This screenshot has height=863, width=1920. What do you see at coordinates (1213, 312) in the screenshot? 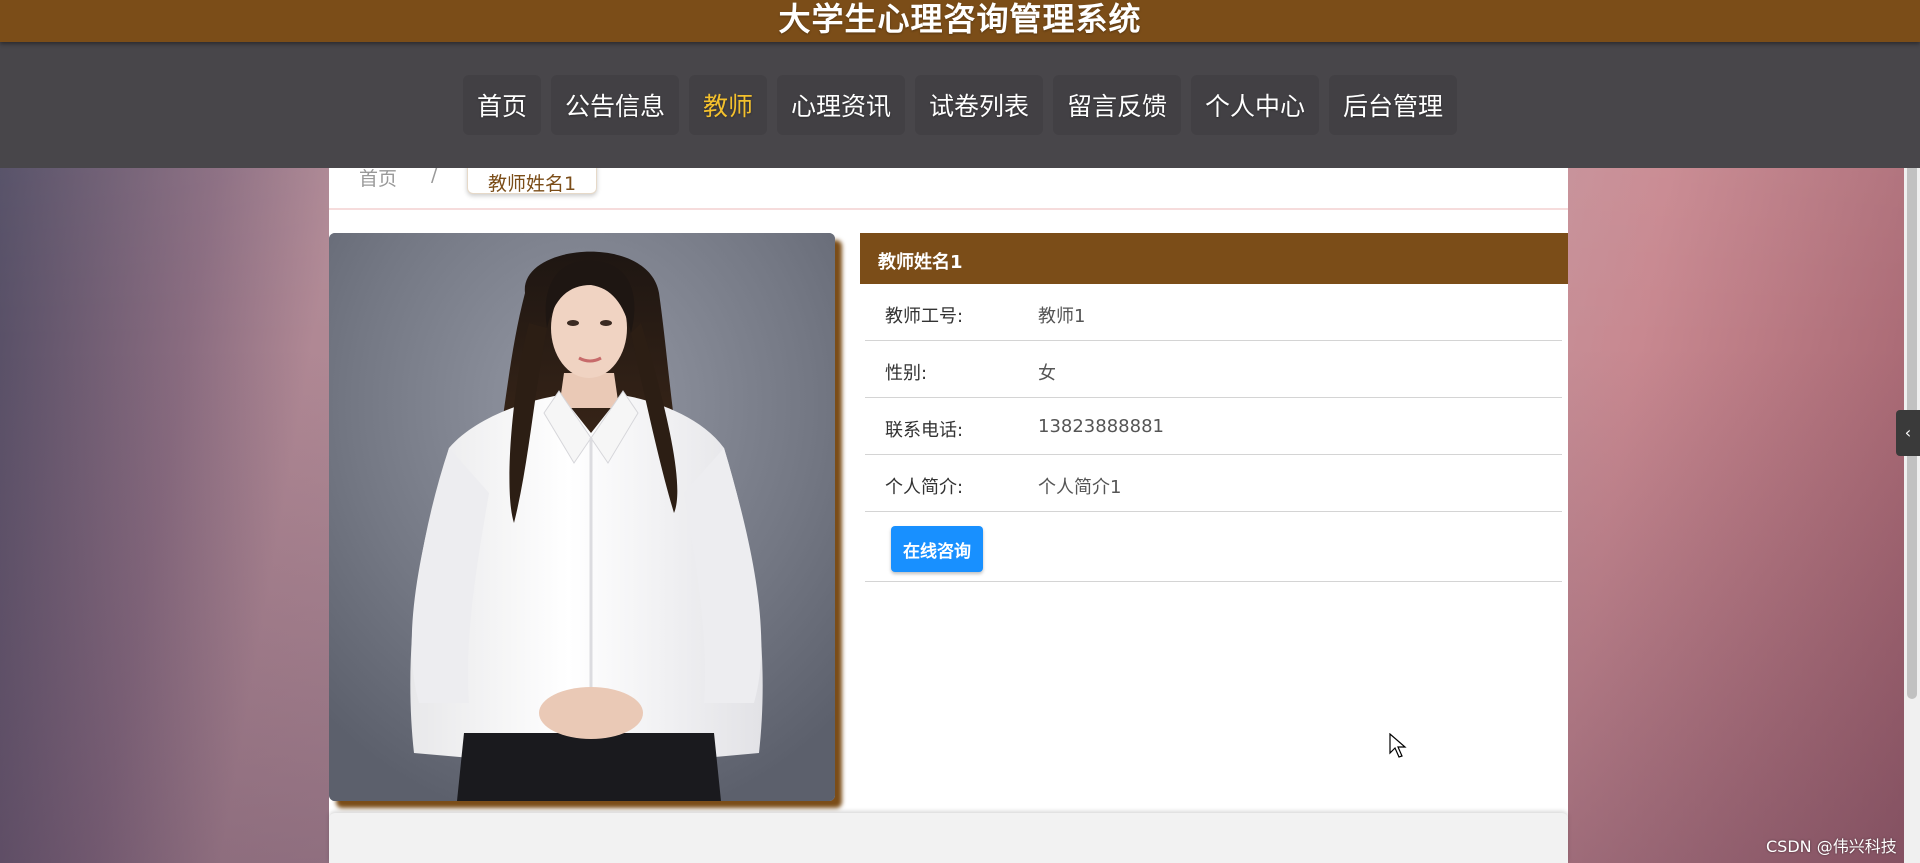
I see `info-row-teacher-id: 教师工号: 教师1` at bounding box center [1213, 312].